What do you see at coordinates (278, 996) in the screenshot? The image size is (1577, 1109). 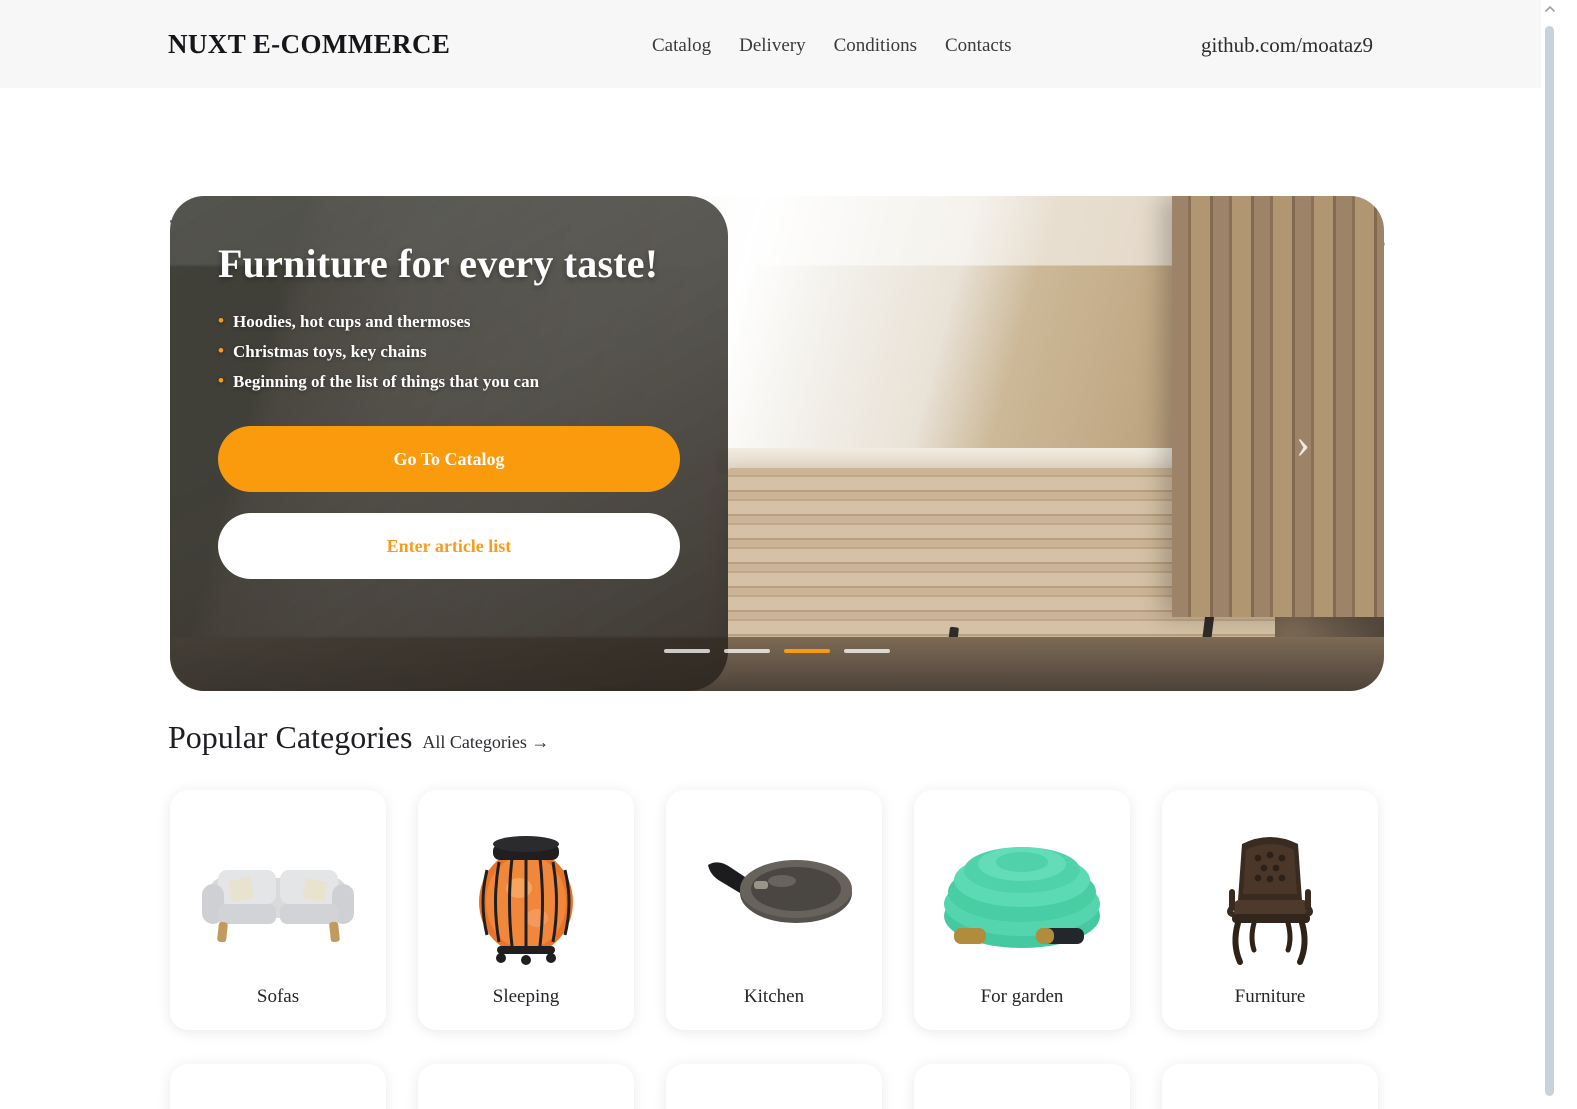 I see `category-label: Sofas` at bounding box center [278, 996].